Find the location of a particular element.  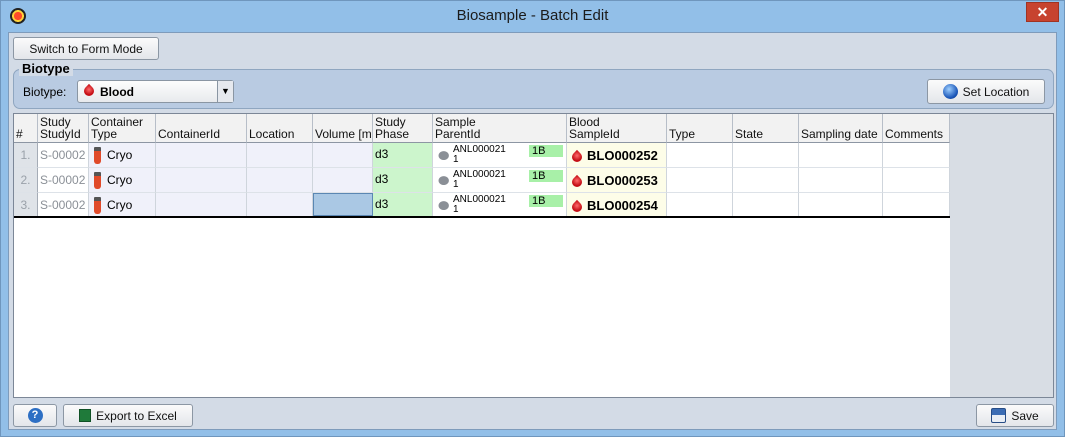

set-location-button: Set Location is located at coordinates (986, 91).